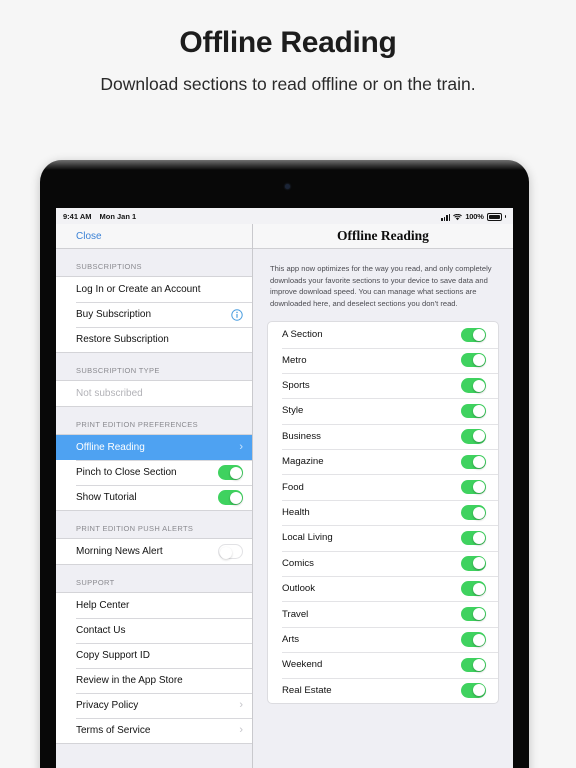  What do you see at coordinates (307, 538) in the screenshot?
I see `section-label: Local Living` at bounding box center [307, 538].